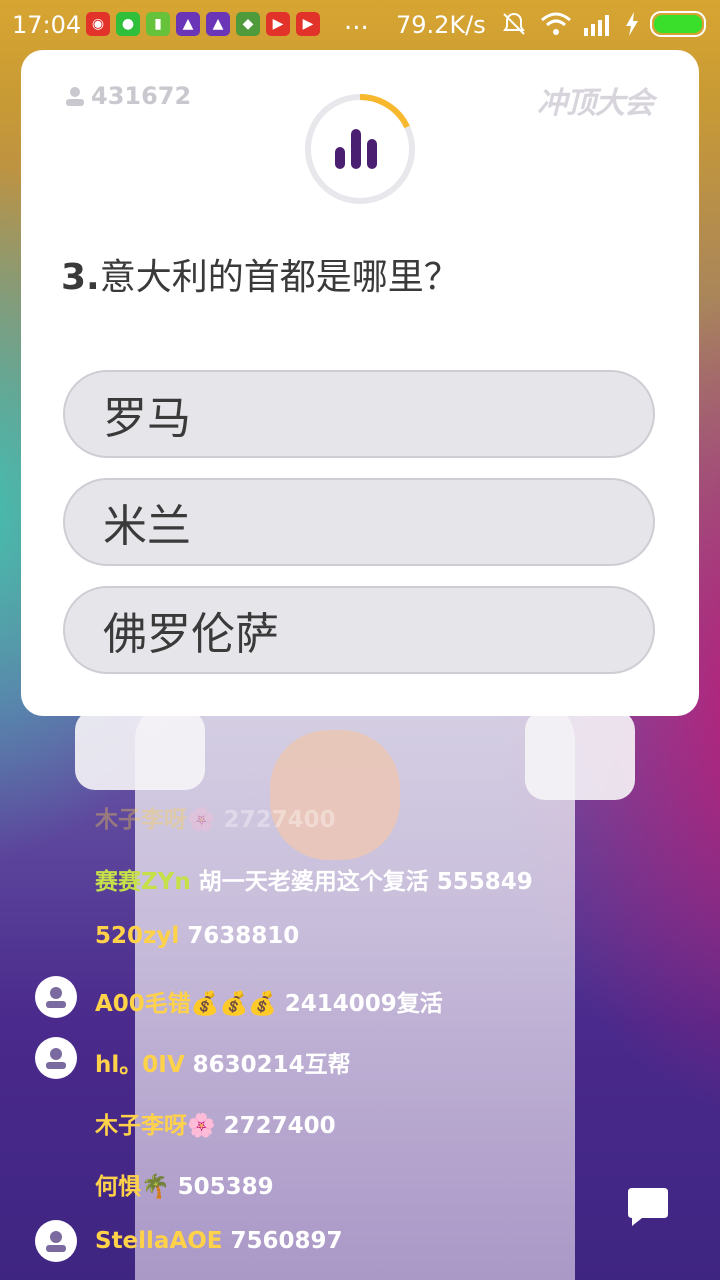 The image size is (720, 1280). I want to click on comment-text: 8630214互帮, so click(267, 1065).